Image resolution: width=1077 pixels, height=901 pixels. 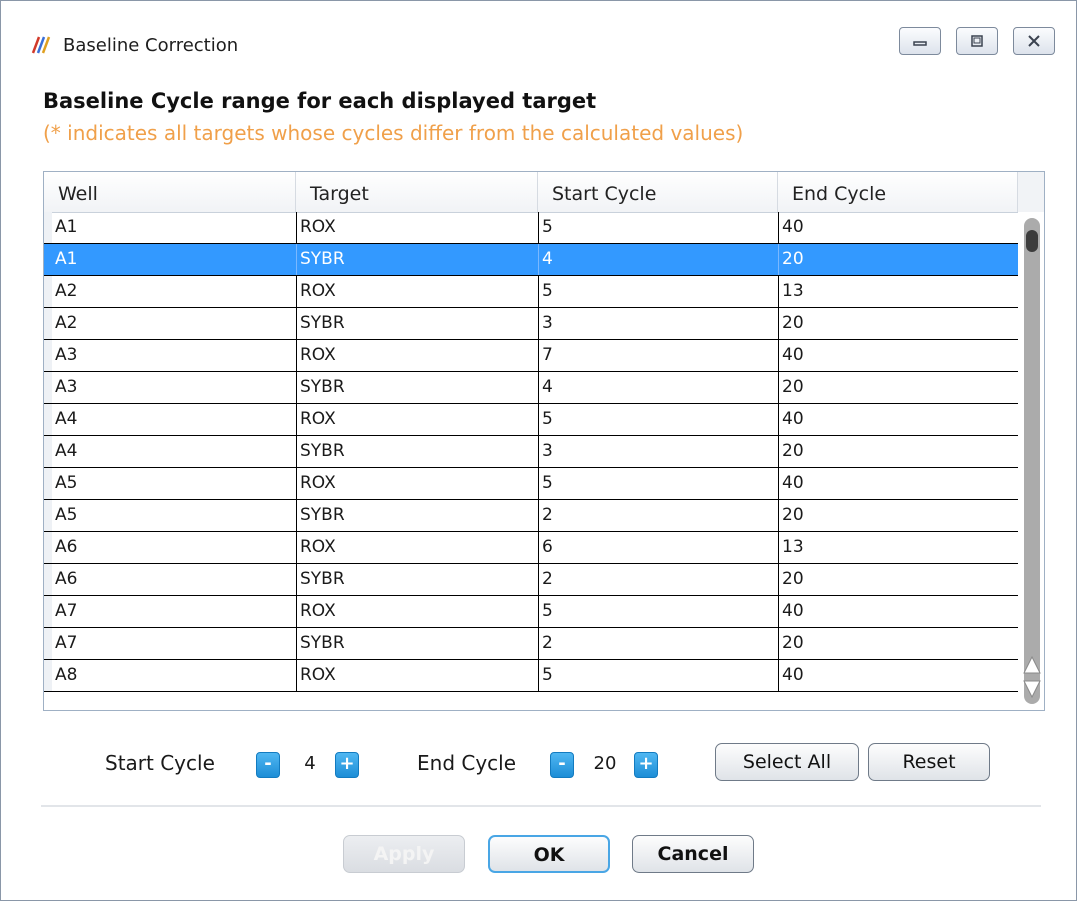 I want to click on table-row: A2 SYBR 3 20, so click(x=531, y=324).